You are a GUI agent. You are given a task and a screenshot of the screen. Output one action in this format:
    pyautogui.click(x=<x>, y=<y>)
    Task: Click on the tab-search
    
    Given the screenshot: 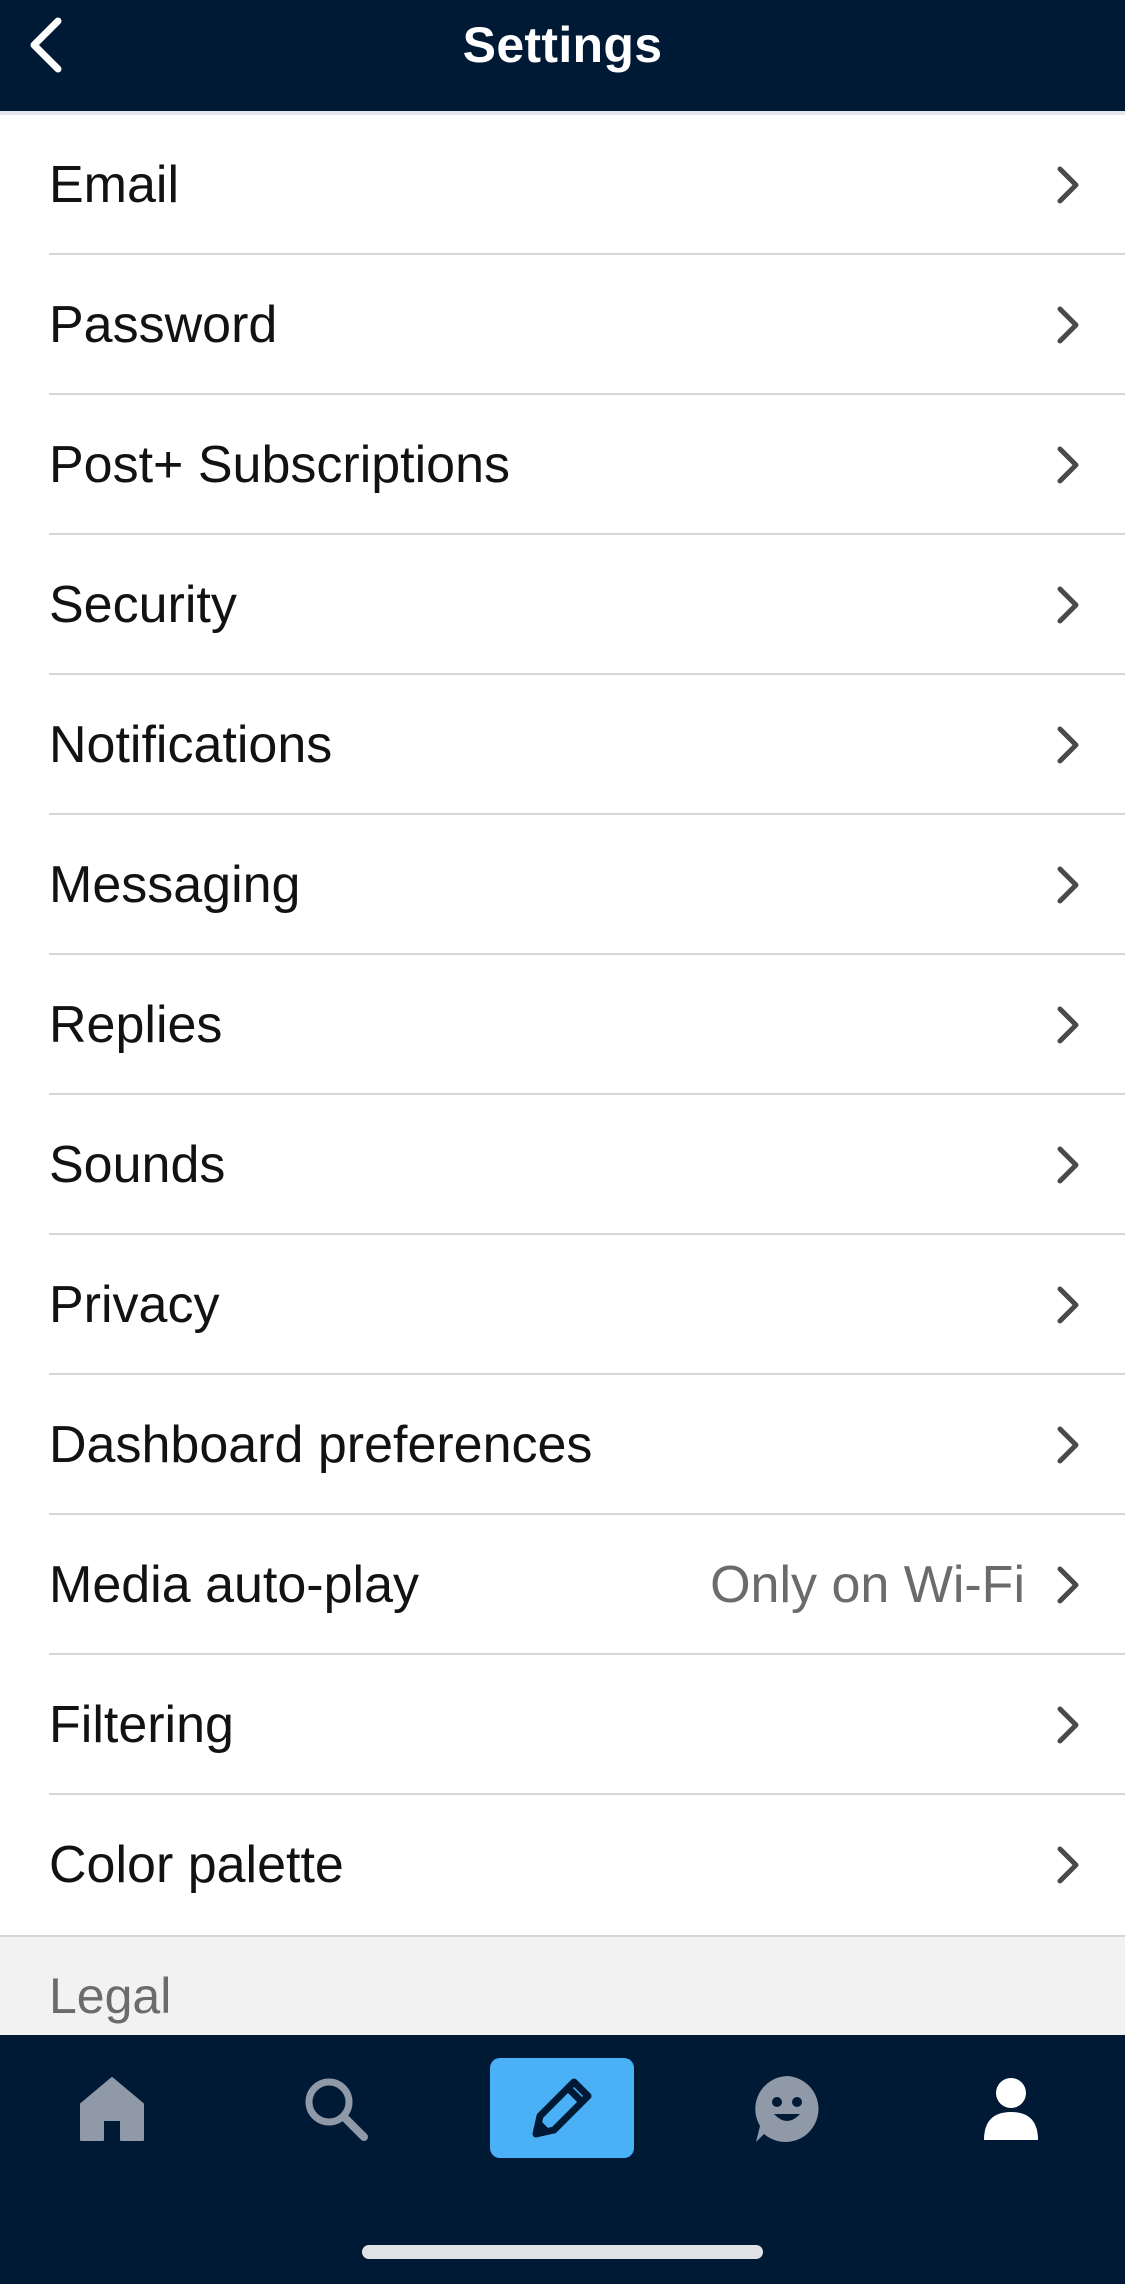 What is the action you would take?
    pyautogui.click(x=336, y=2109)
    